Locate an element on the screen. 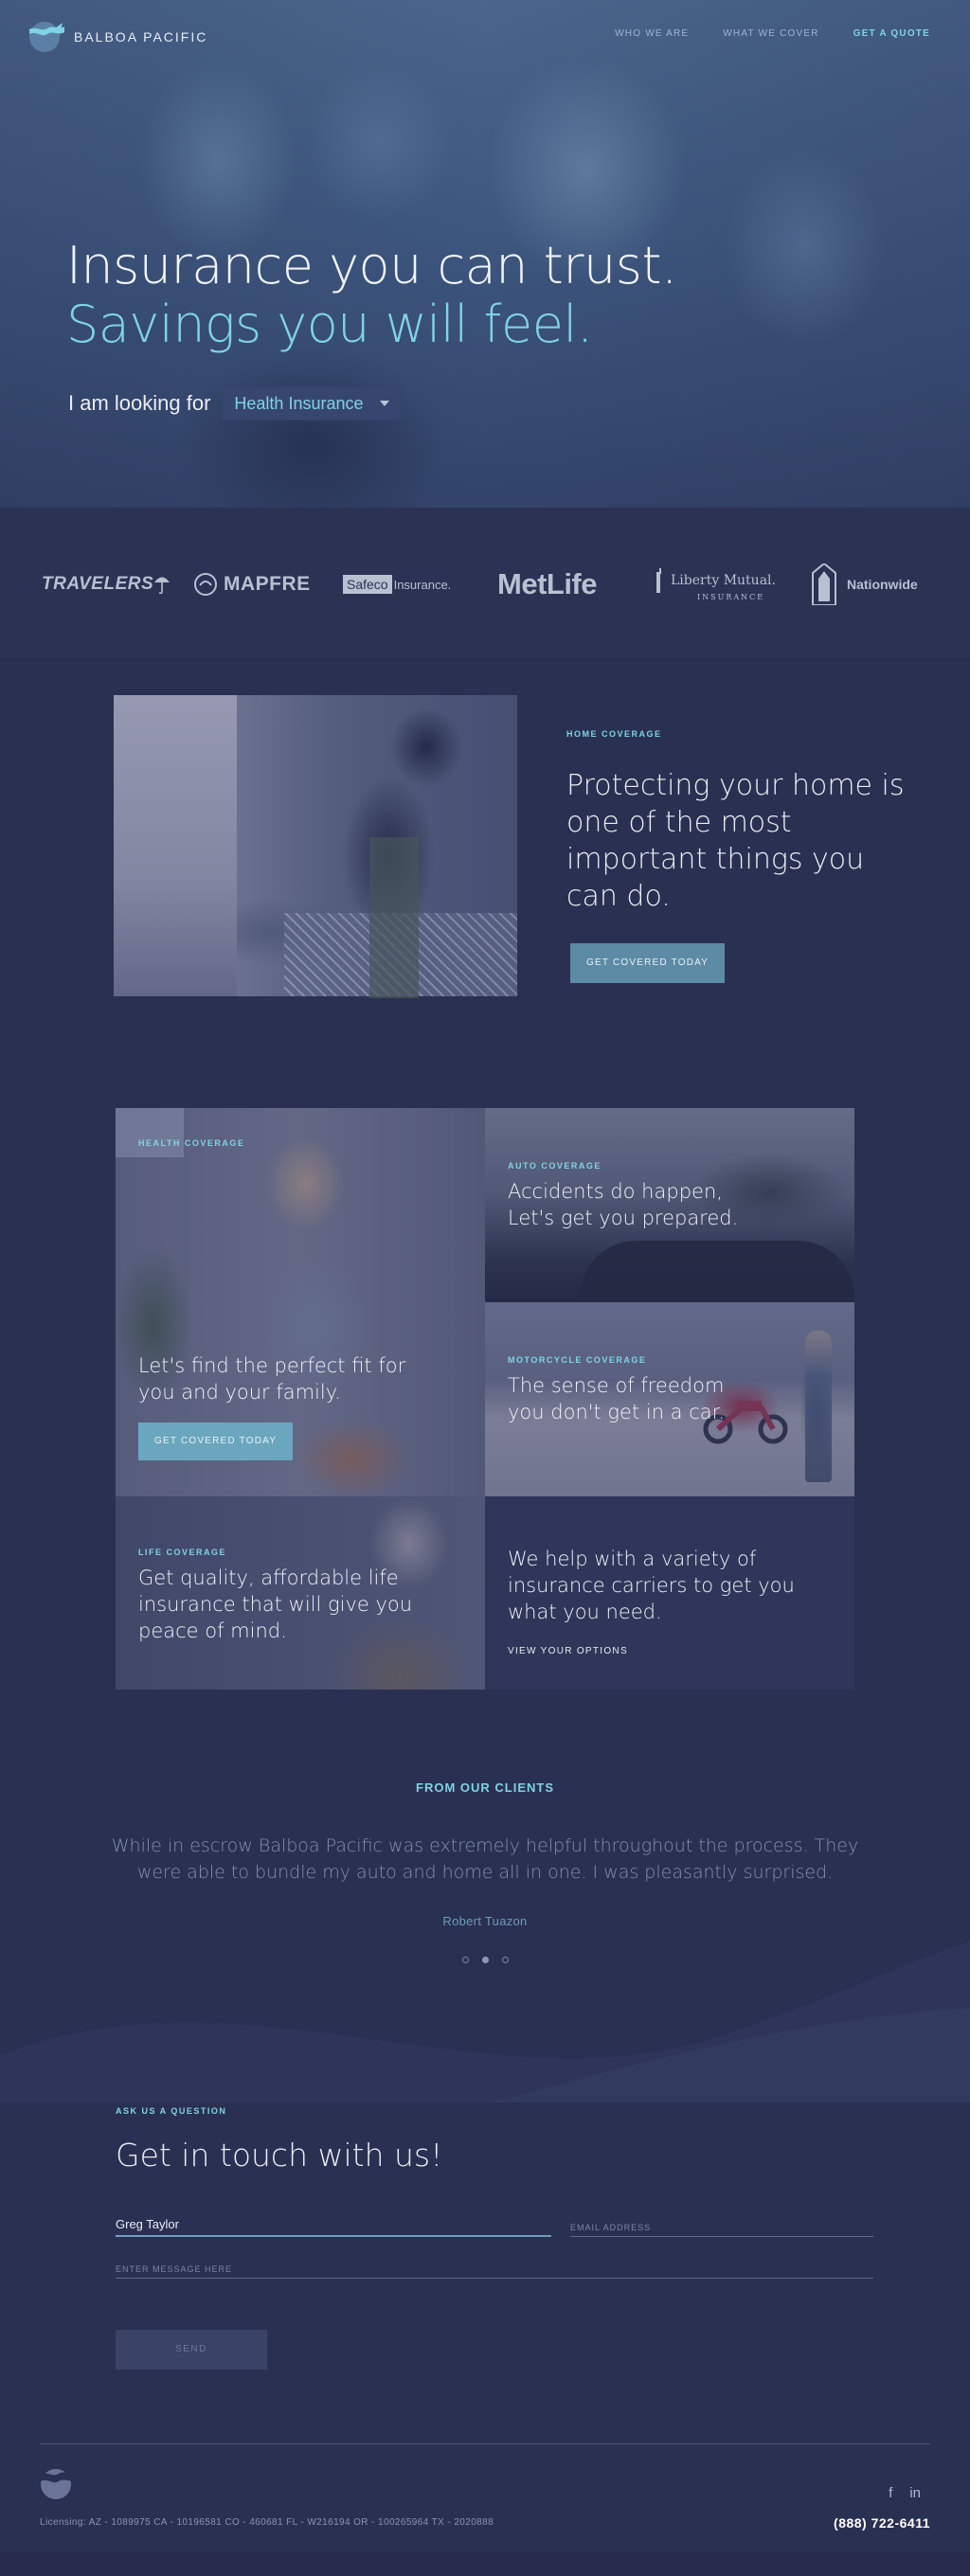  contact-title: Get in touch with us! is located at coordinates (280, 2155).